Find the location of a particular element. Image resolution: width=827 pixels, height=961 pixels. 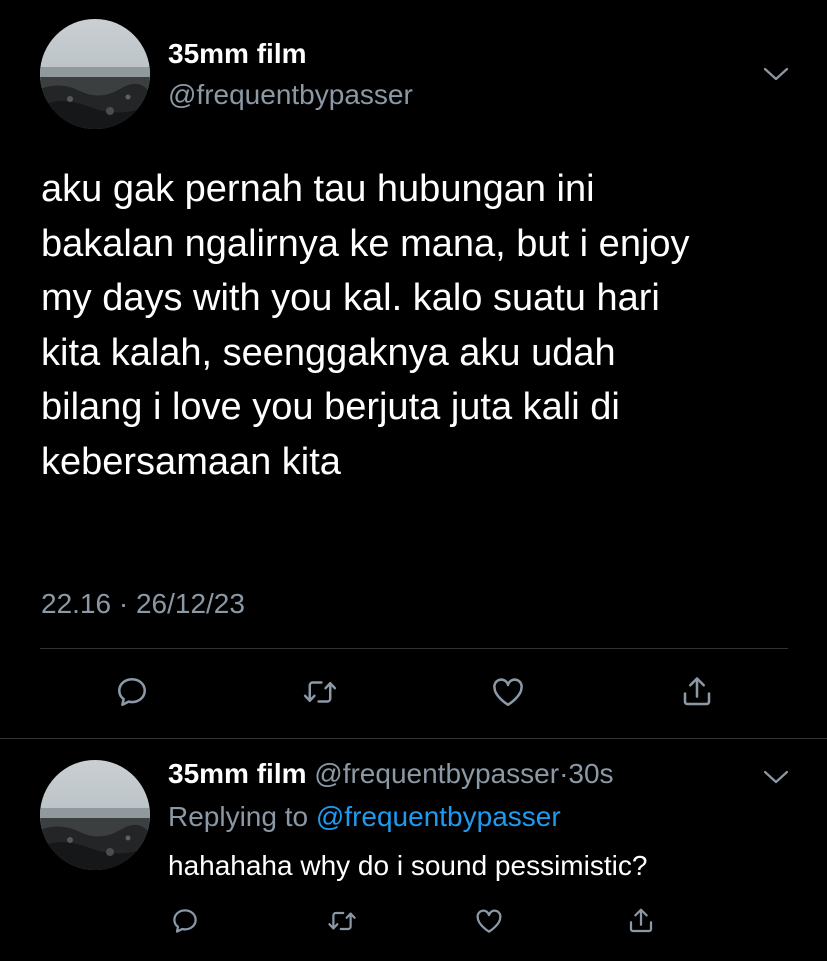

author-avatar is located at coordinates (95, 74).